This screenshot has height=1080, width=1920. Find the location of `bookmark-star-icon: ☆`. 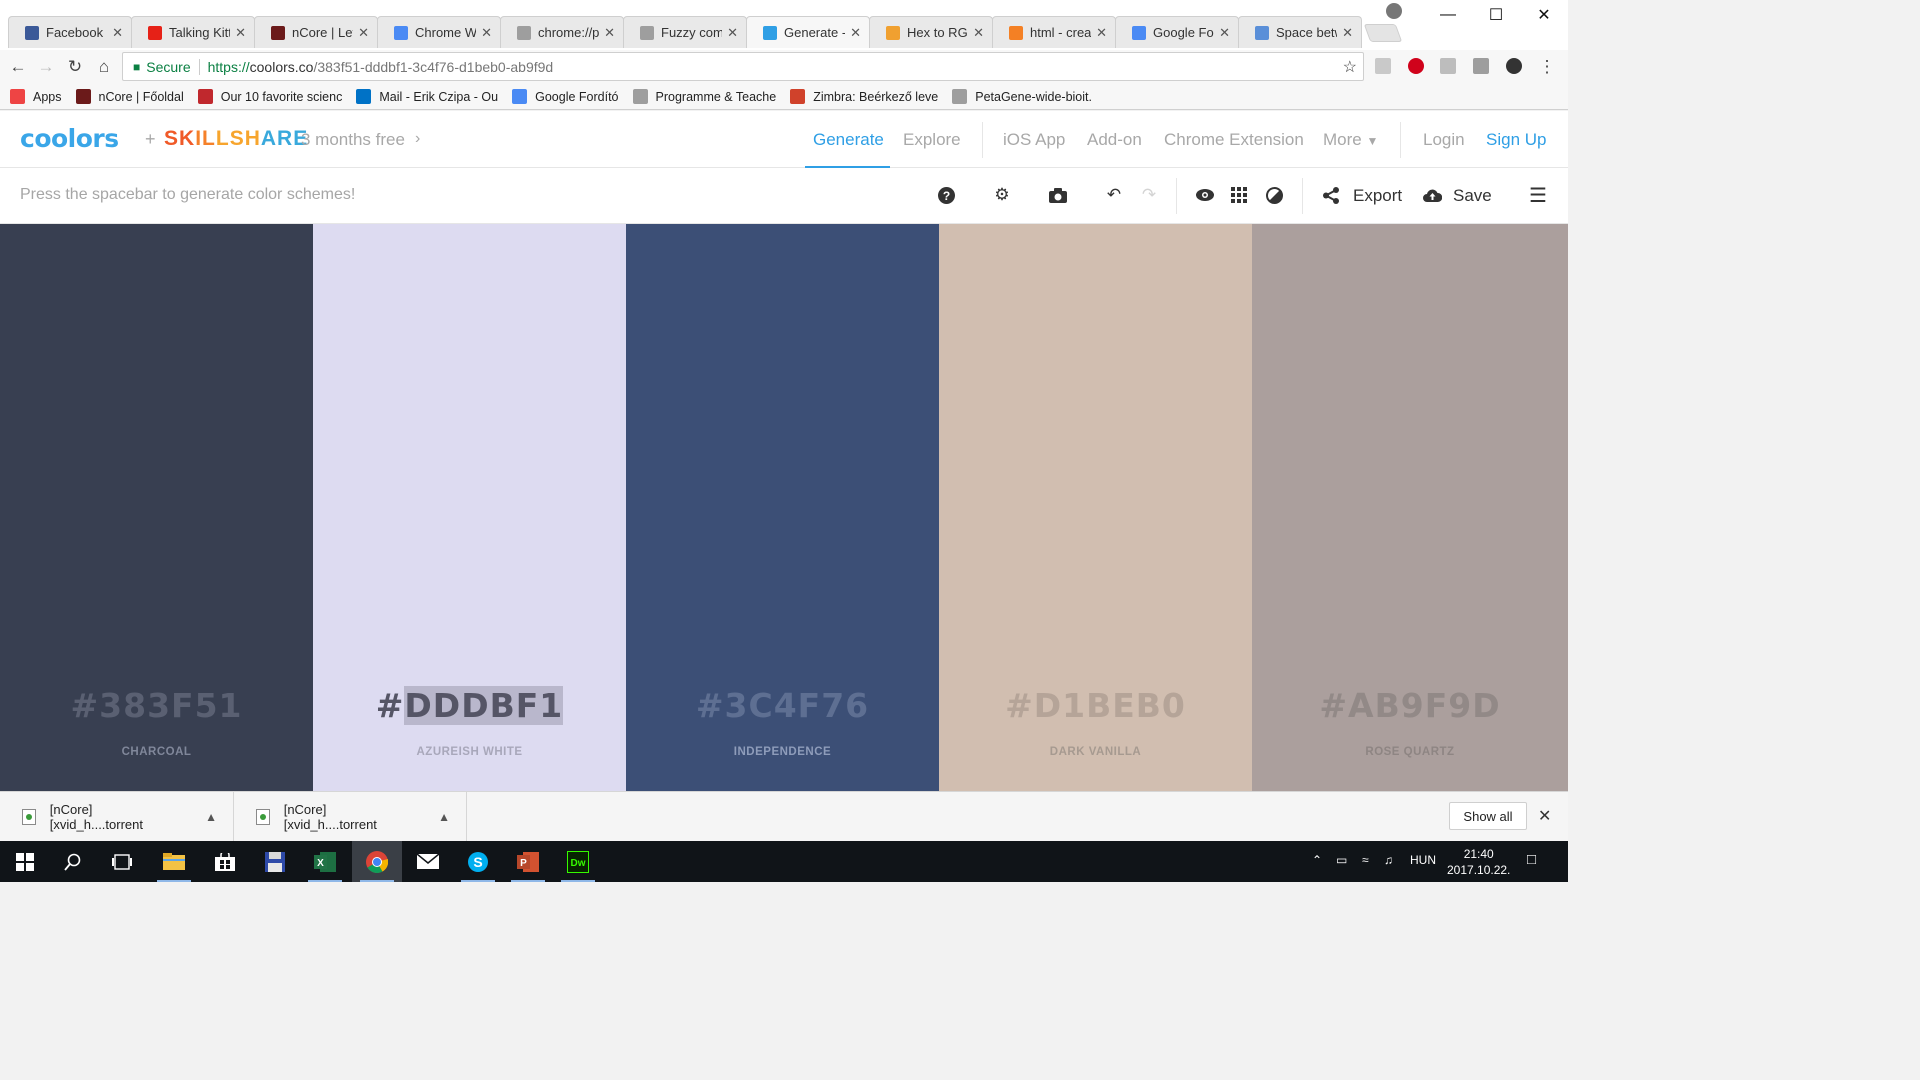

bookmark-star-icon: ☆ is located at coordinates (1350, 67).